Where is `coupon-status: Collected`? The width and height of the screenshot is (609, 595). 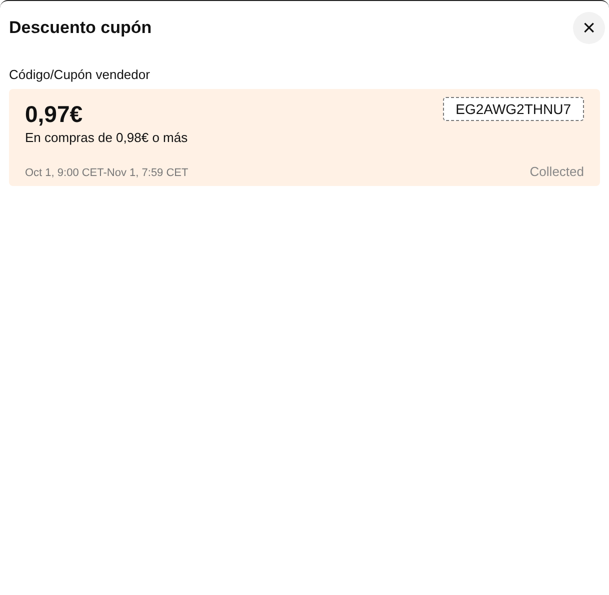 coupon-status: Collected is located at coordinates (557, 171).